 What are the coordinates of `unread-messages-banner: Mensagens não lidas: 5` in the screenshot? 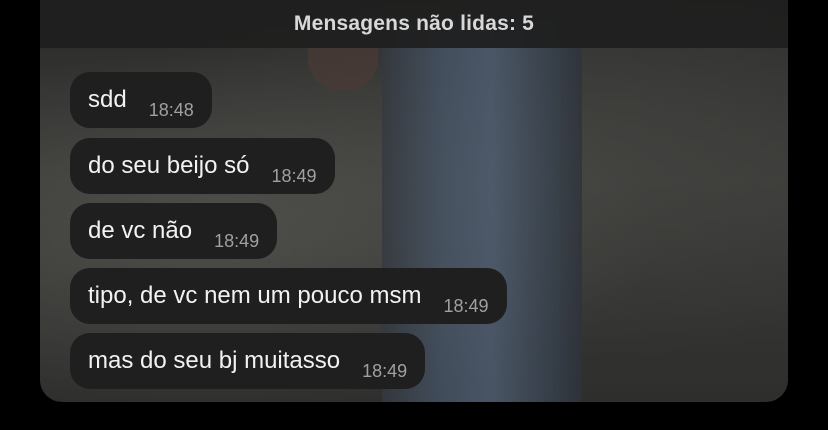 It's located at (414, 24).